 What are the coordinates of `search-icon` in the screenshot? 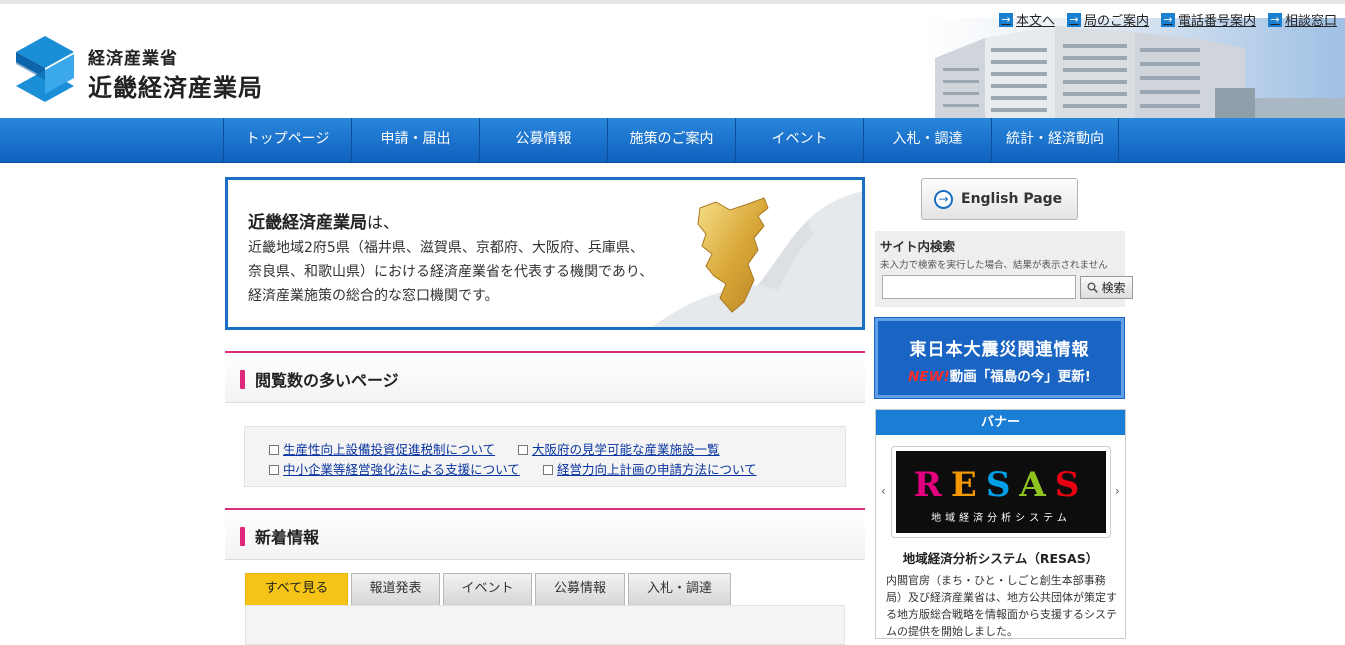 It's located at (1093, 287).